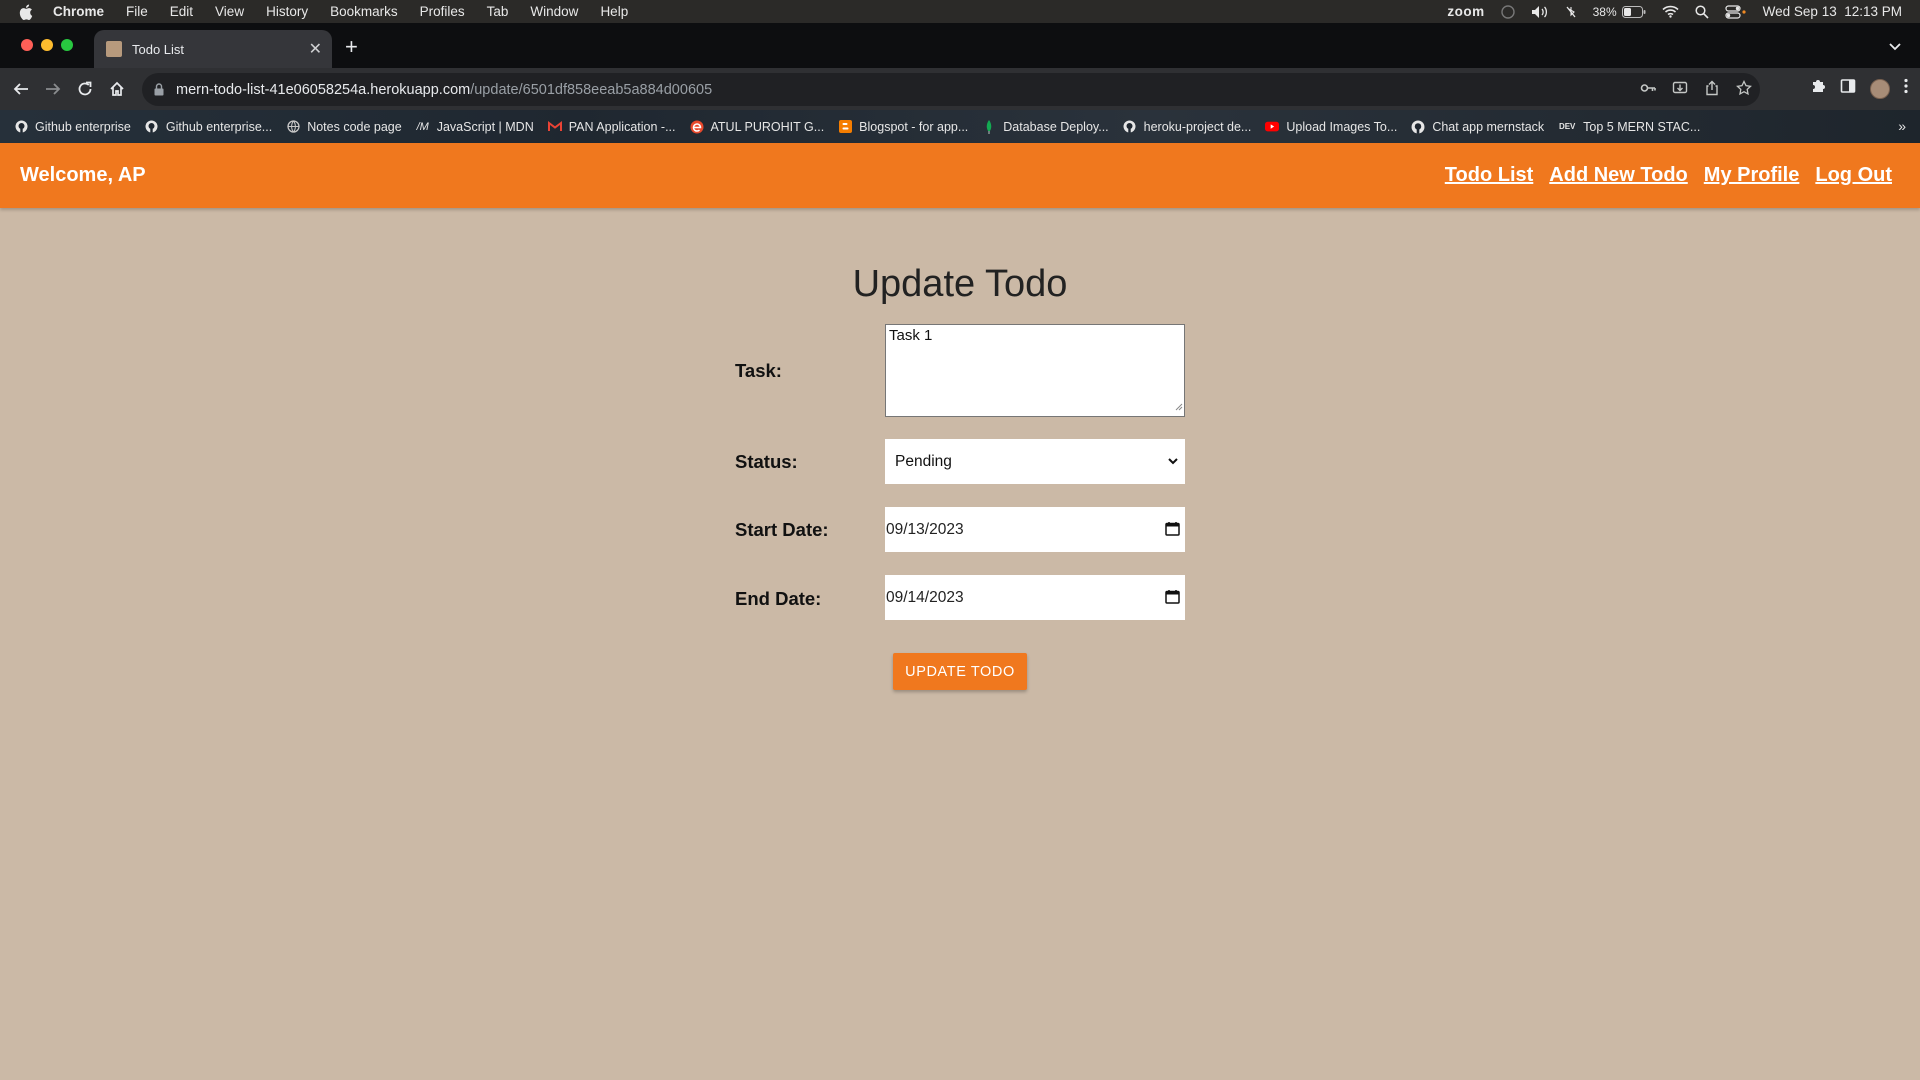 Image resolution: width=1920 pixels, height=1080 pixels. I want to click on end-date-value: 09/14/2023, so click(925, 597).